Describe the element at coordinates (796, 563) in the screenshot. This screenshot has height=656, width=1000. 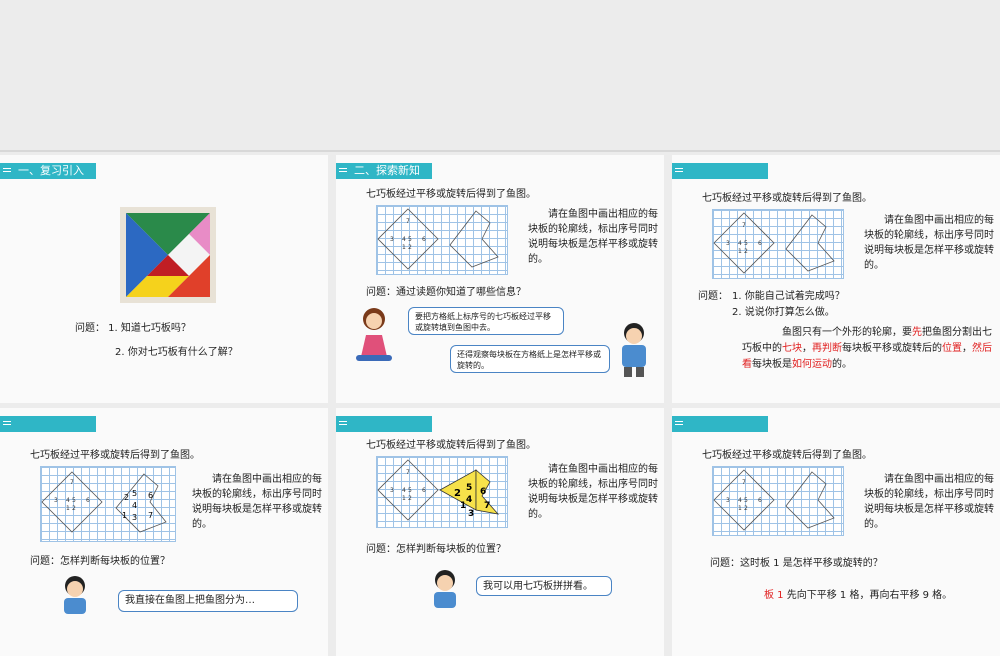
I see `question: 问题：这时板 1 是怎样平移或旋转的？` at that location.